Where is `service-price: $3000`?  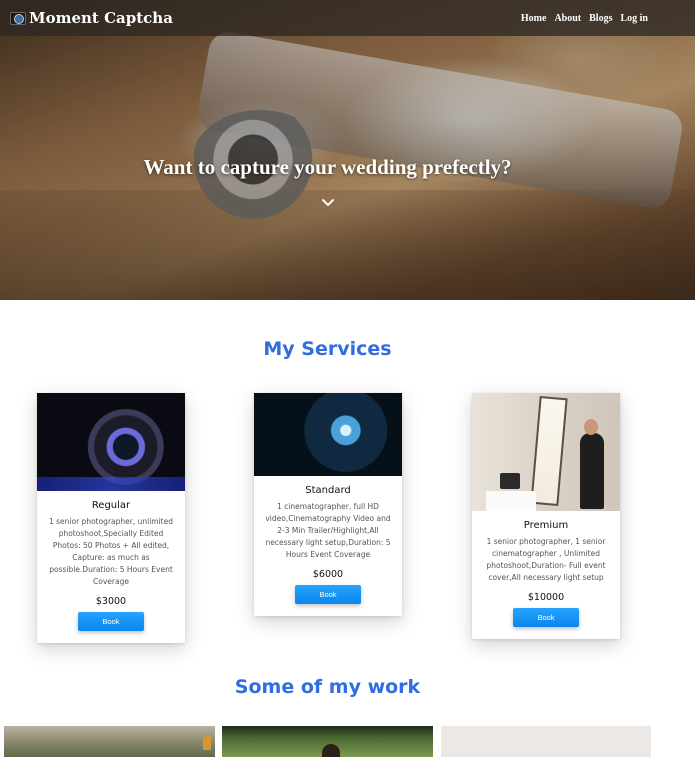 service-price: $3000 is located at coordinates (111, 601).